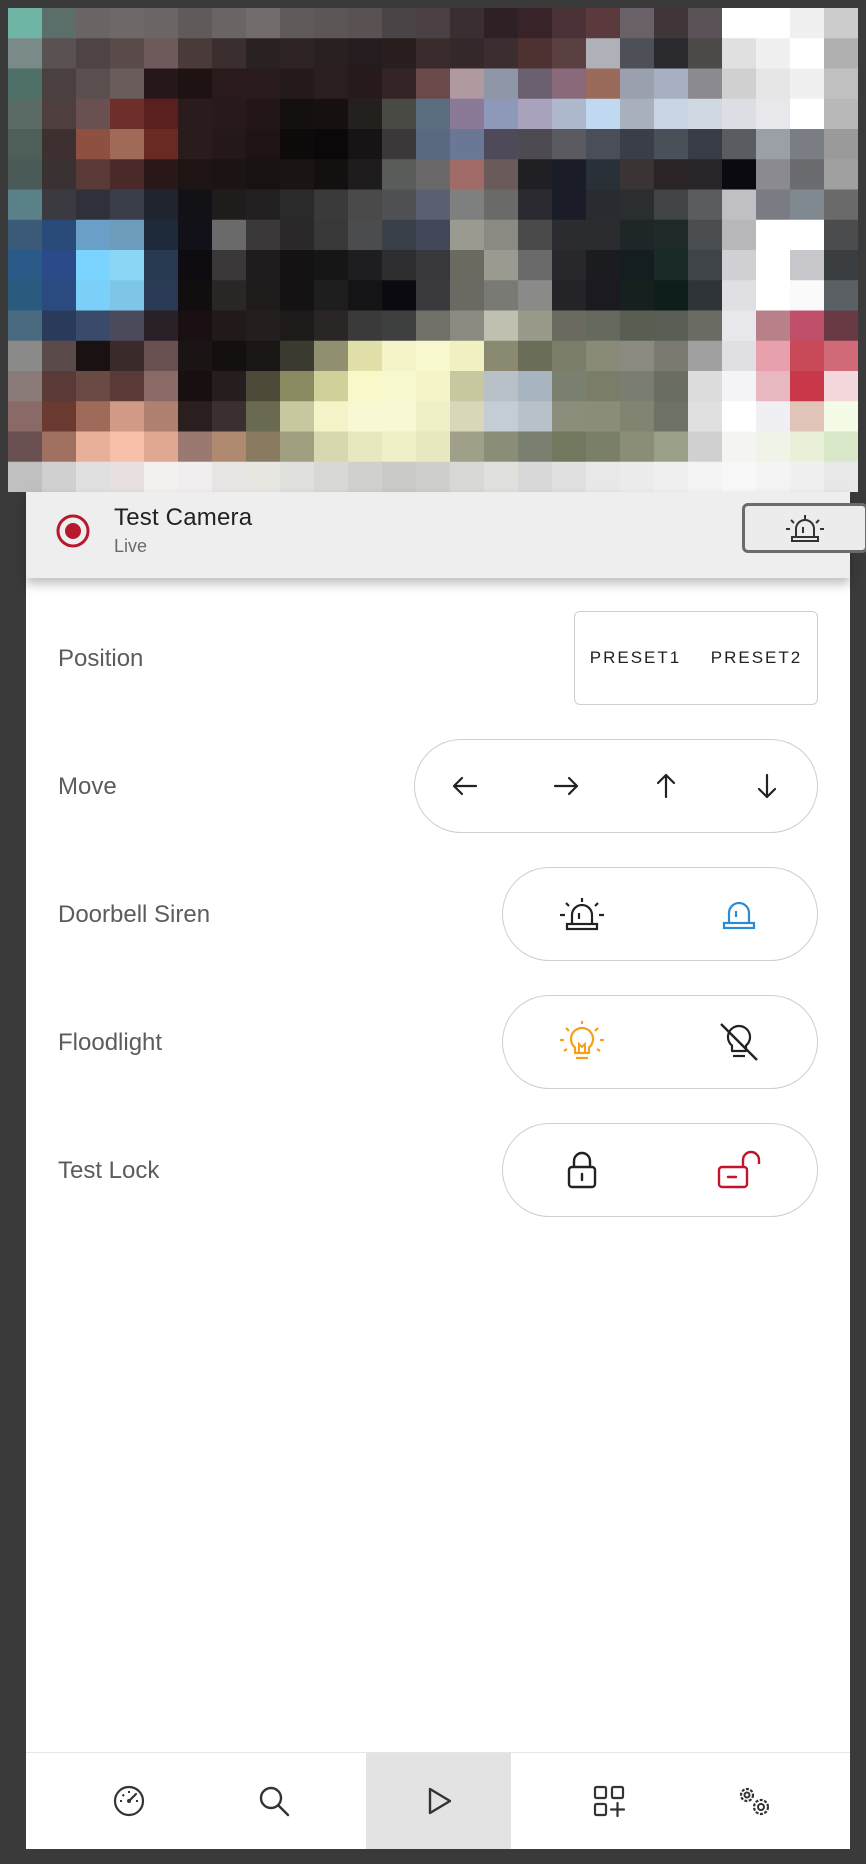 This screenshot has height=1864, width=866. What do you see at coordinates (739, 1170) in the screenshot?
I see `unlock-button` at bounding box center [739, 1170].